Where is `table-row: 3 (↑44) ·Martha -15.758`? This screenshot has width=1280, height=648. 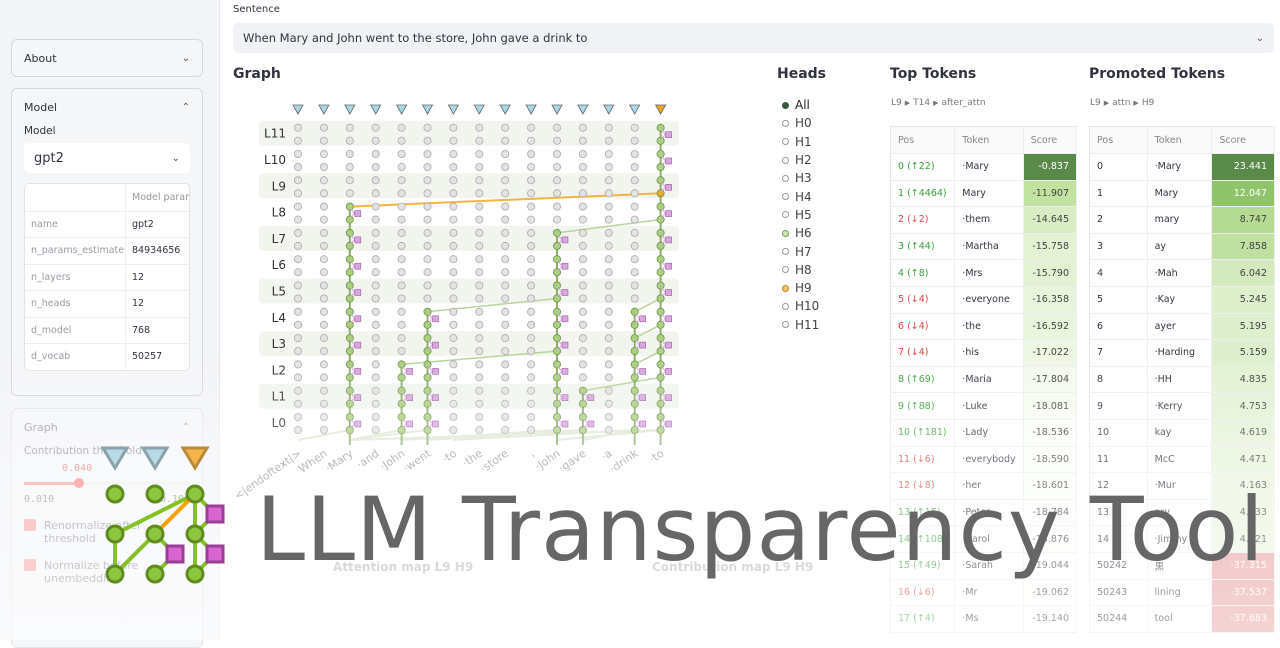 table-row: 3 (↑44) ·Martha -15.758 is located at coordinates (984, 246).